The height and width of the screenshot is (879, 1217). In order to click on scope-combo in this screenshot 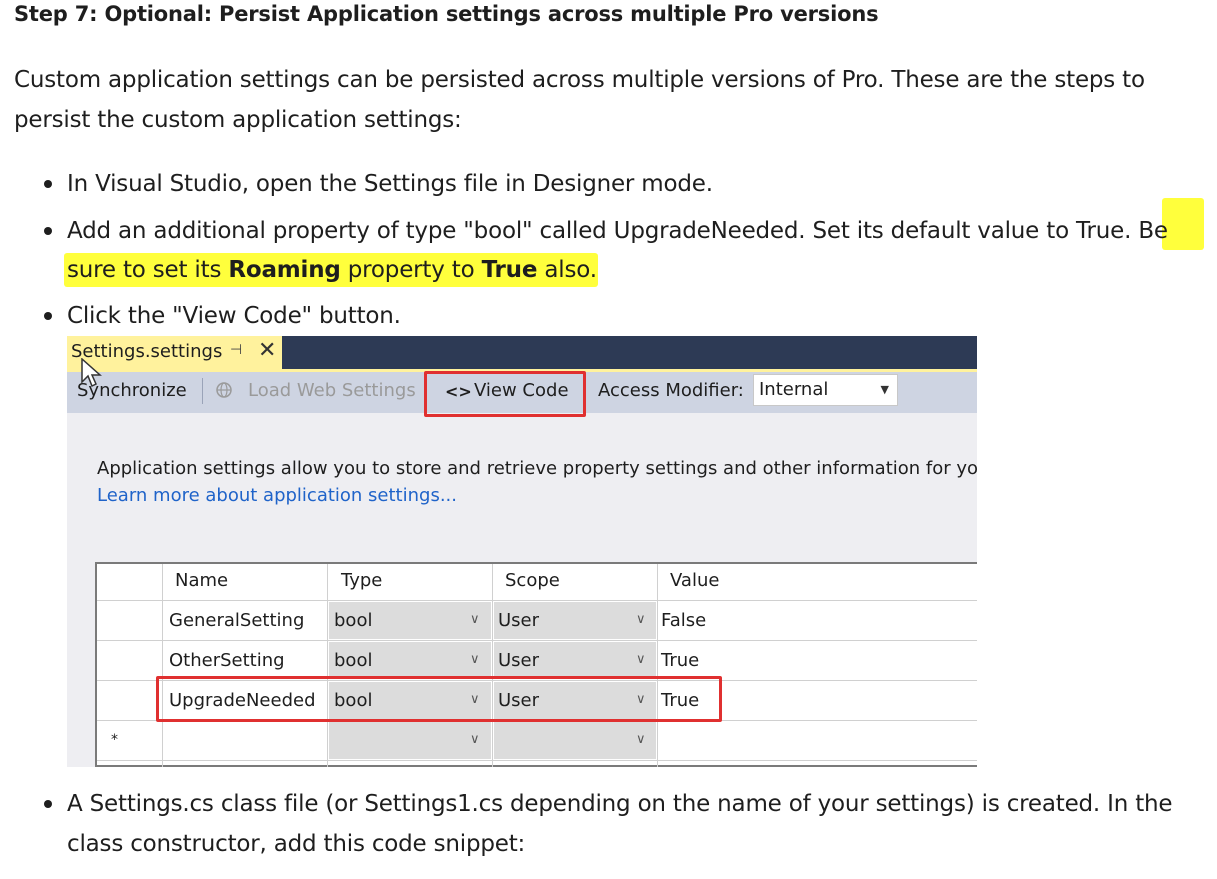, I will do `click(575, 740)`.